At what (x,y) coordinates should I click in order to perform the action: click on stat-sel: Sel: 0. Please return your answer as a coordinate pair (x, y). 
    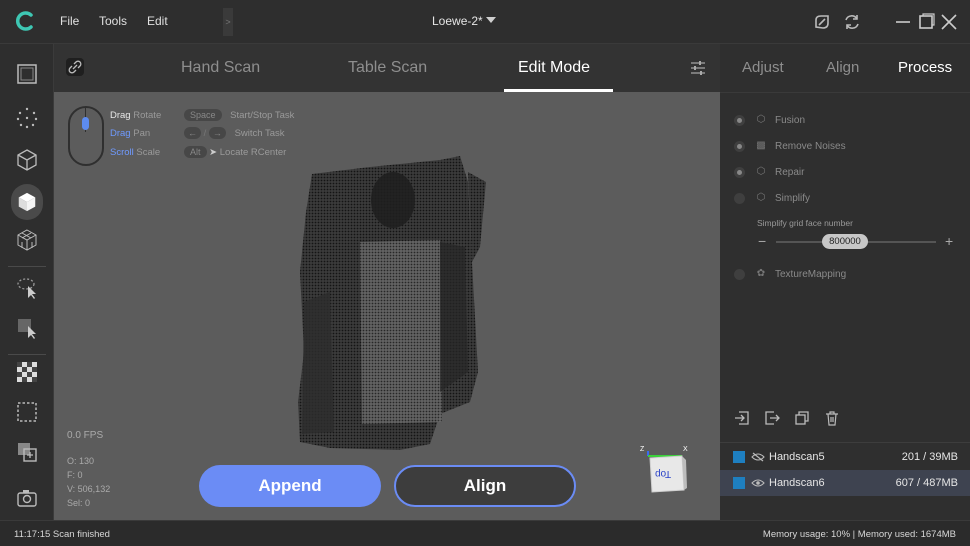
    Looking at the image, I should click on (79, 503).